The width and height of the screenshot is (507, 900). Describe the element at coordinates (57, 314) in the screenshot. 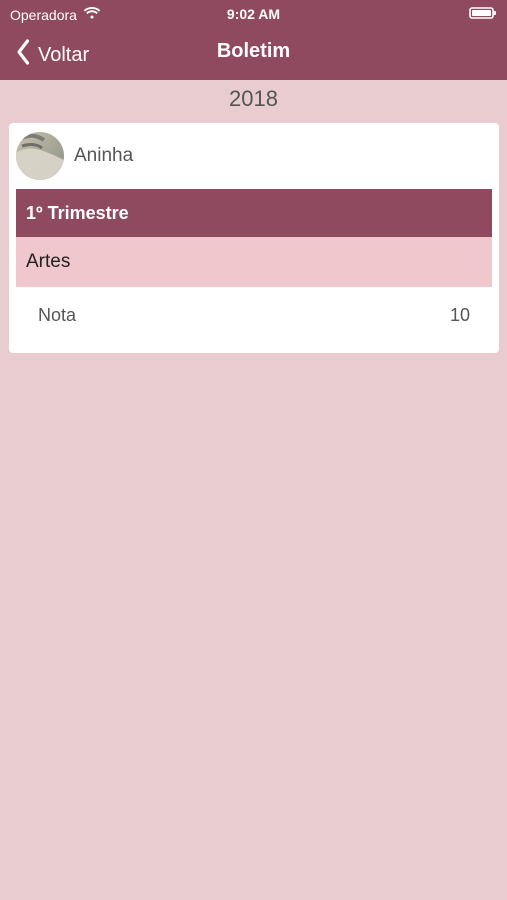

I see `grade-label: Nota` at that location.